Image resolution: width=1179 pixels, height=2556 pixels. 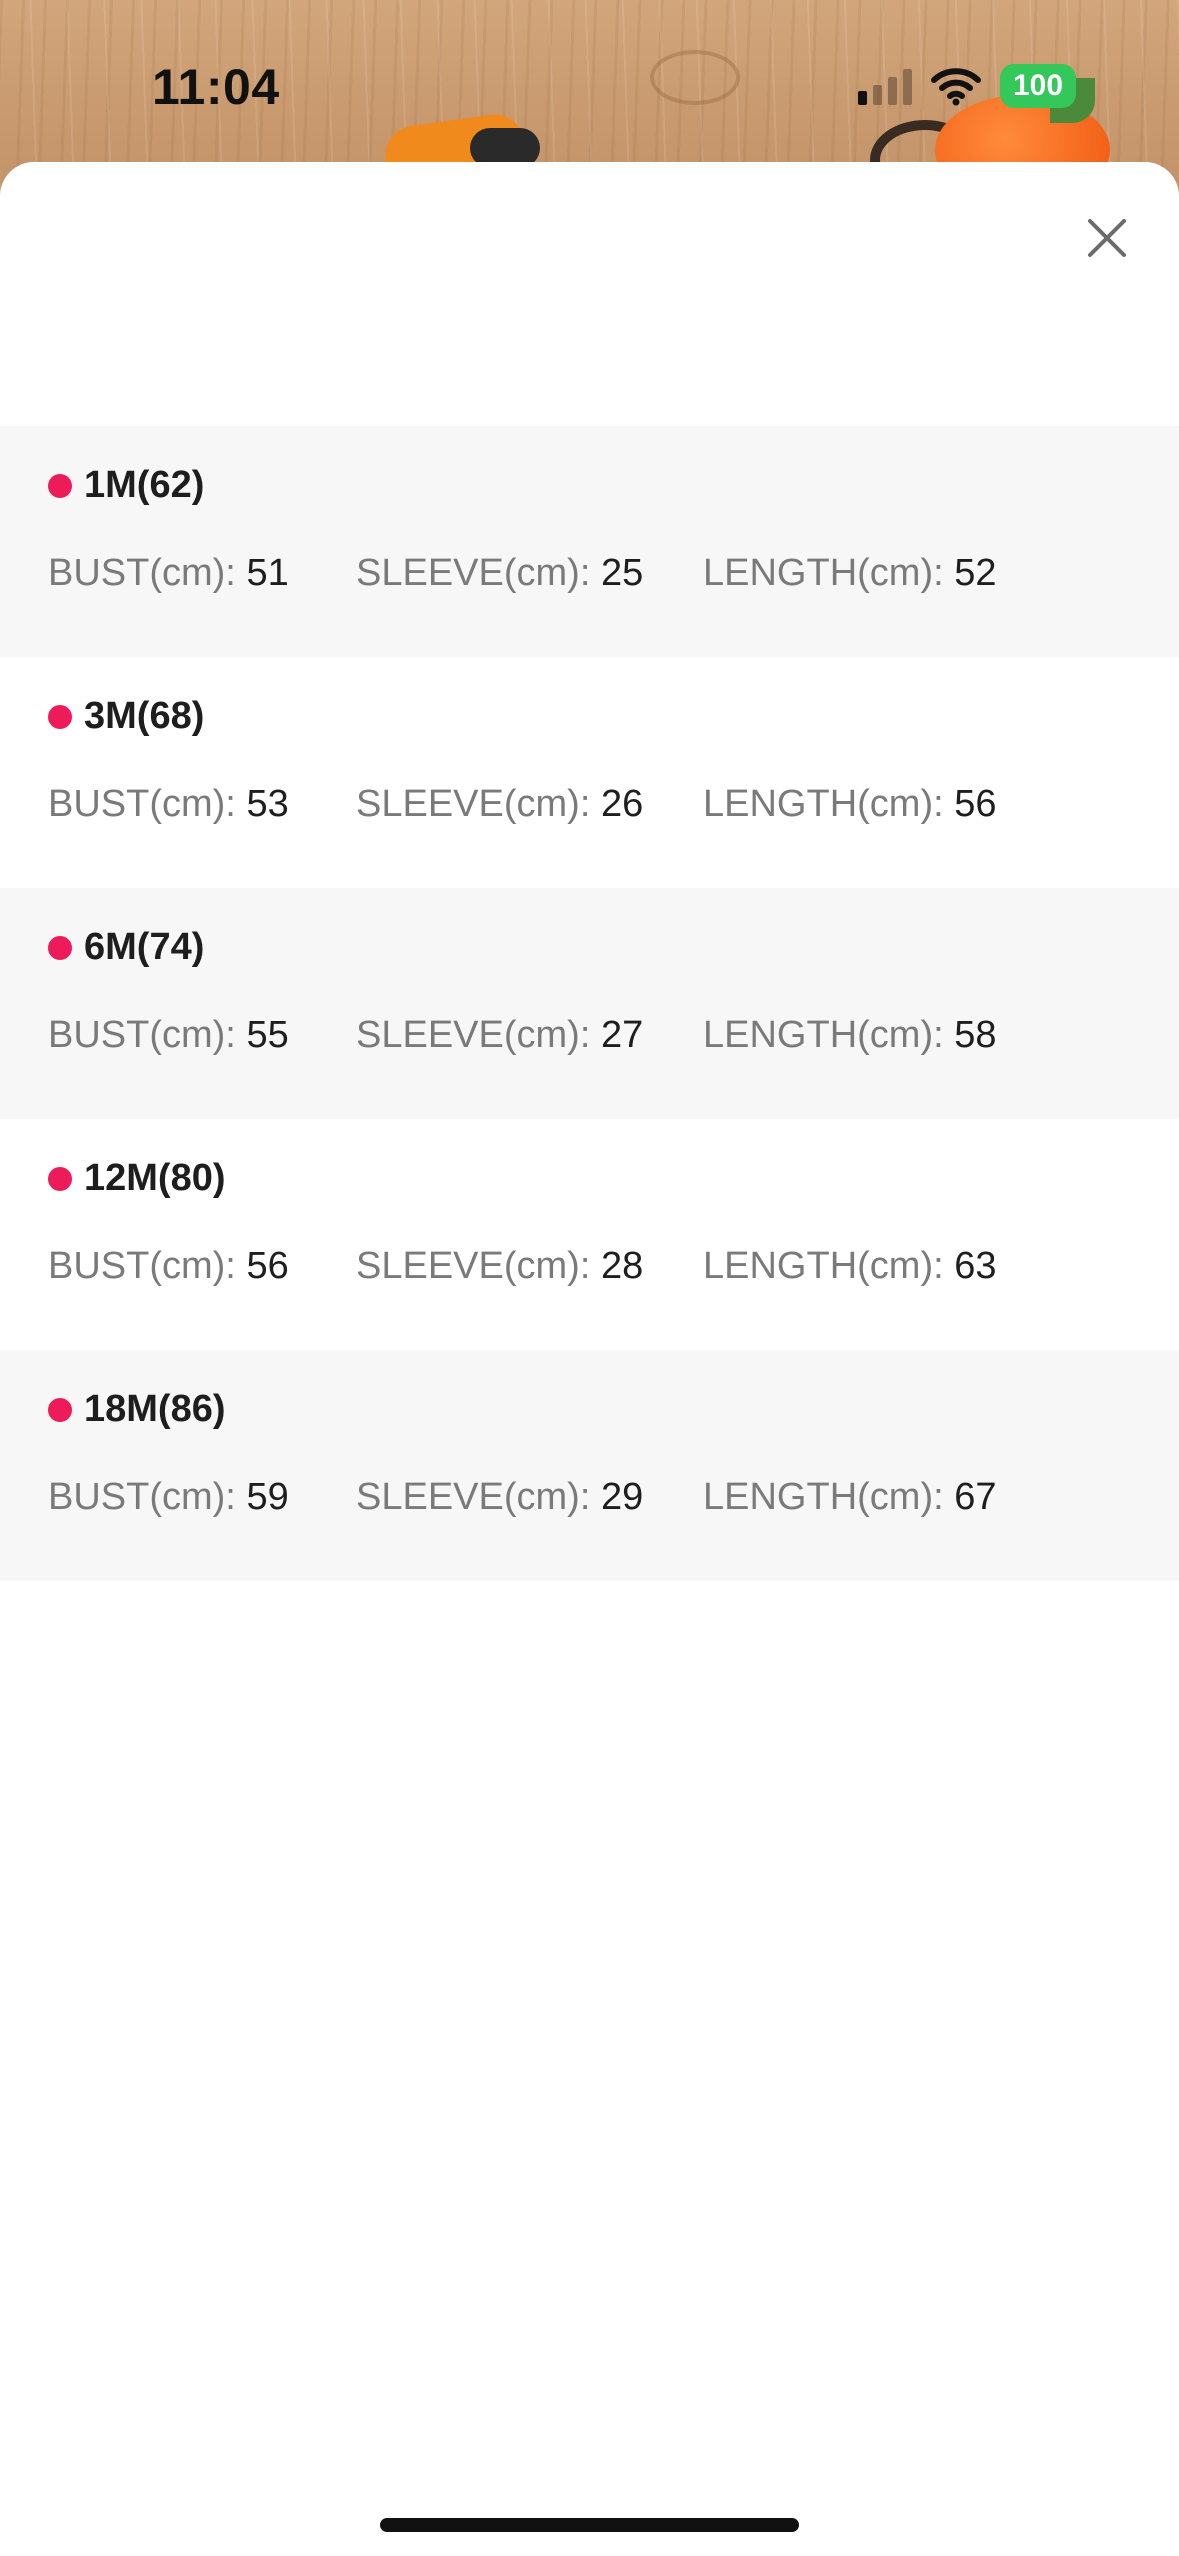 I want to click on wifi-icon, so click(x=956, y=86).